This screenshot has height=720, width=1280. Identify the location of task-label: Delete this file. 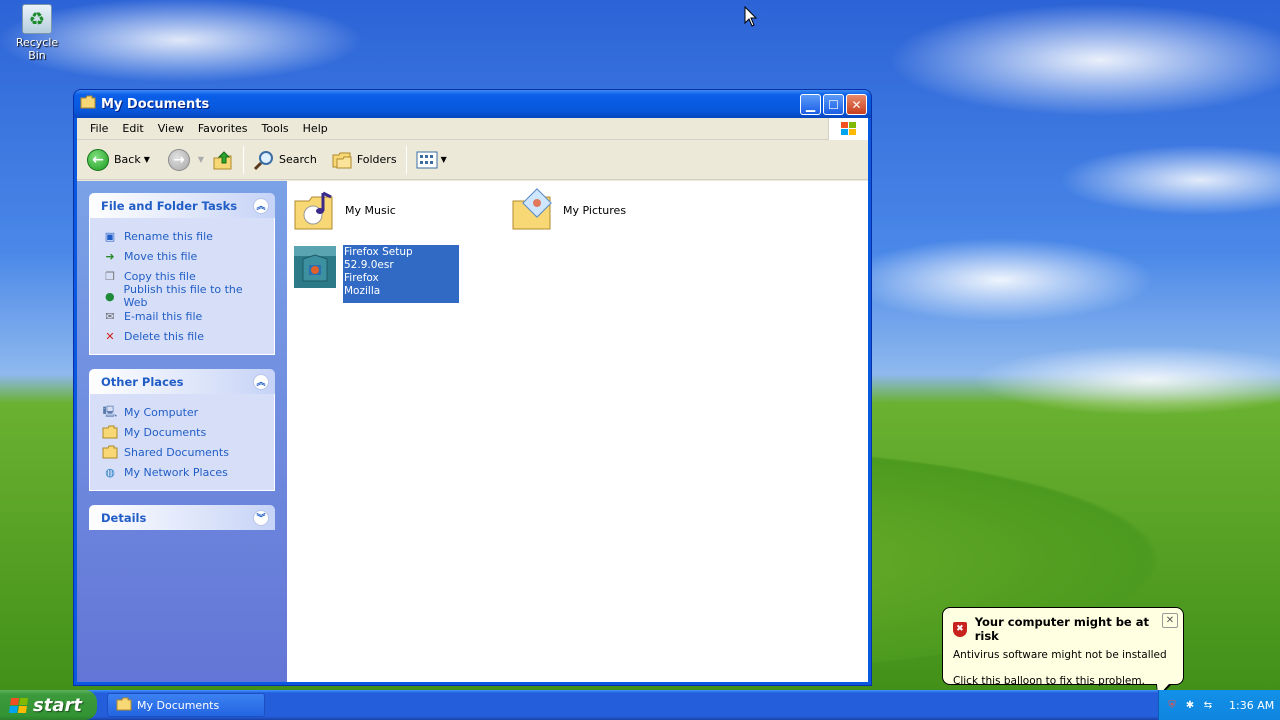
(164, 336).